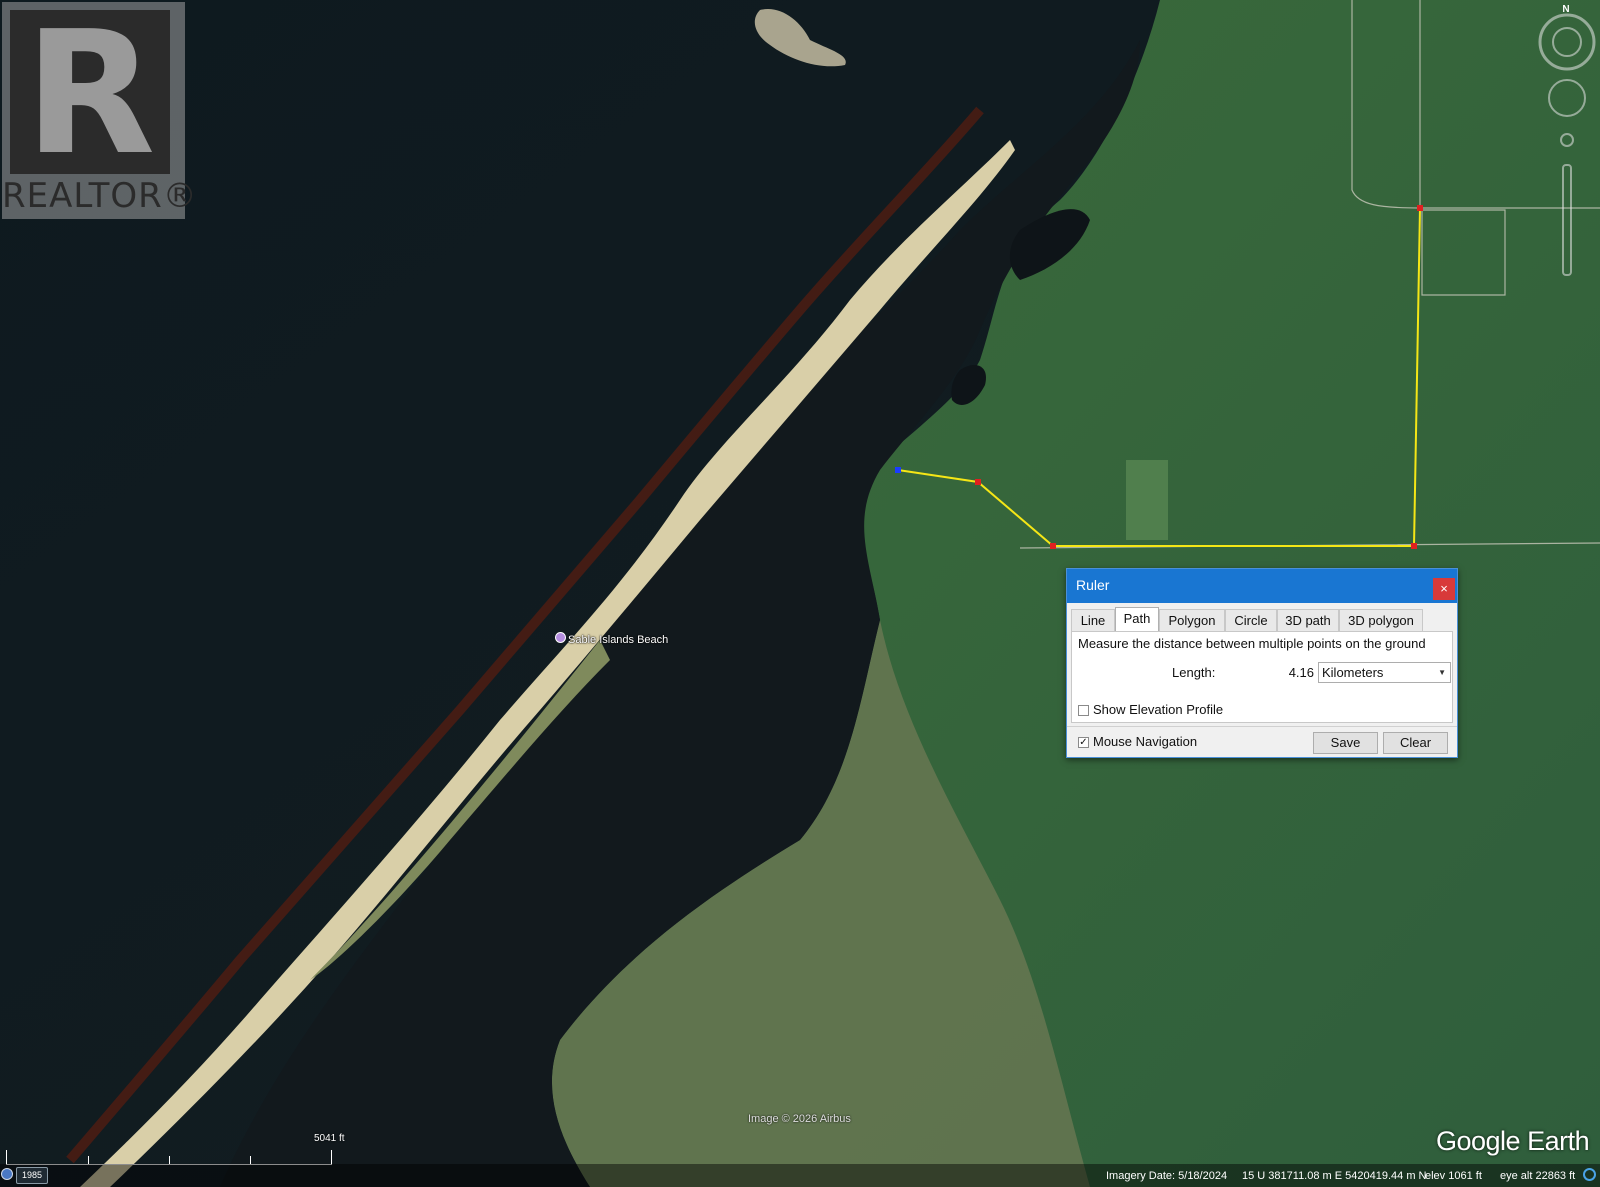 This screenshot has height=1187, width=1600. Describe the element at coordinates (1158, 709) in the screenshot. I see `elevation-profile-label: Show Elevation Profile` at that location.